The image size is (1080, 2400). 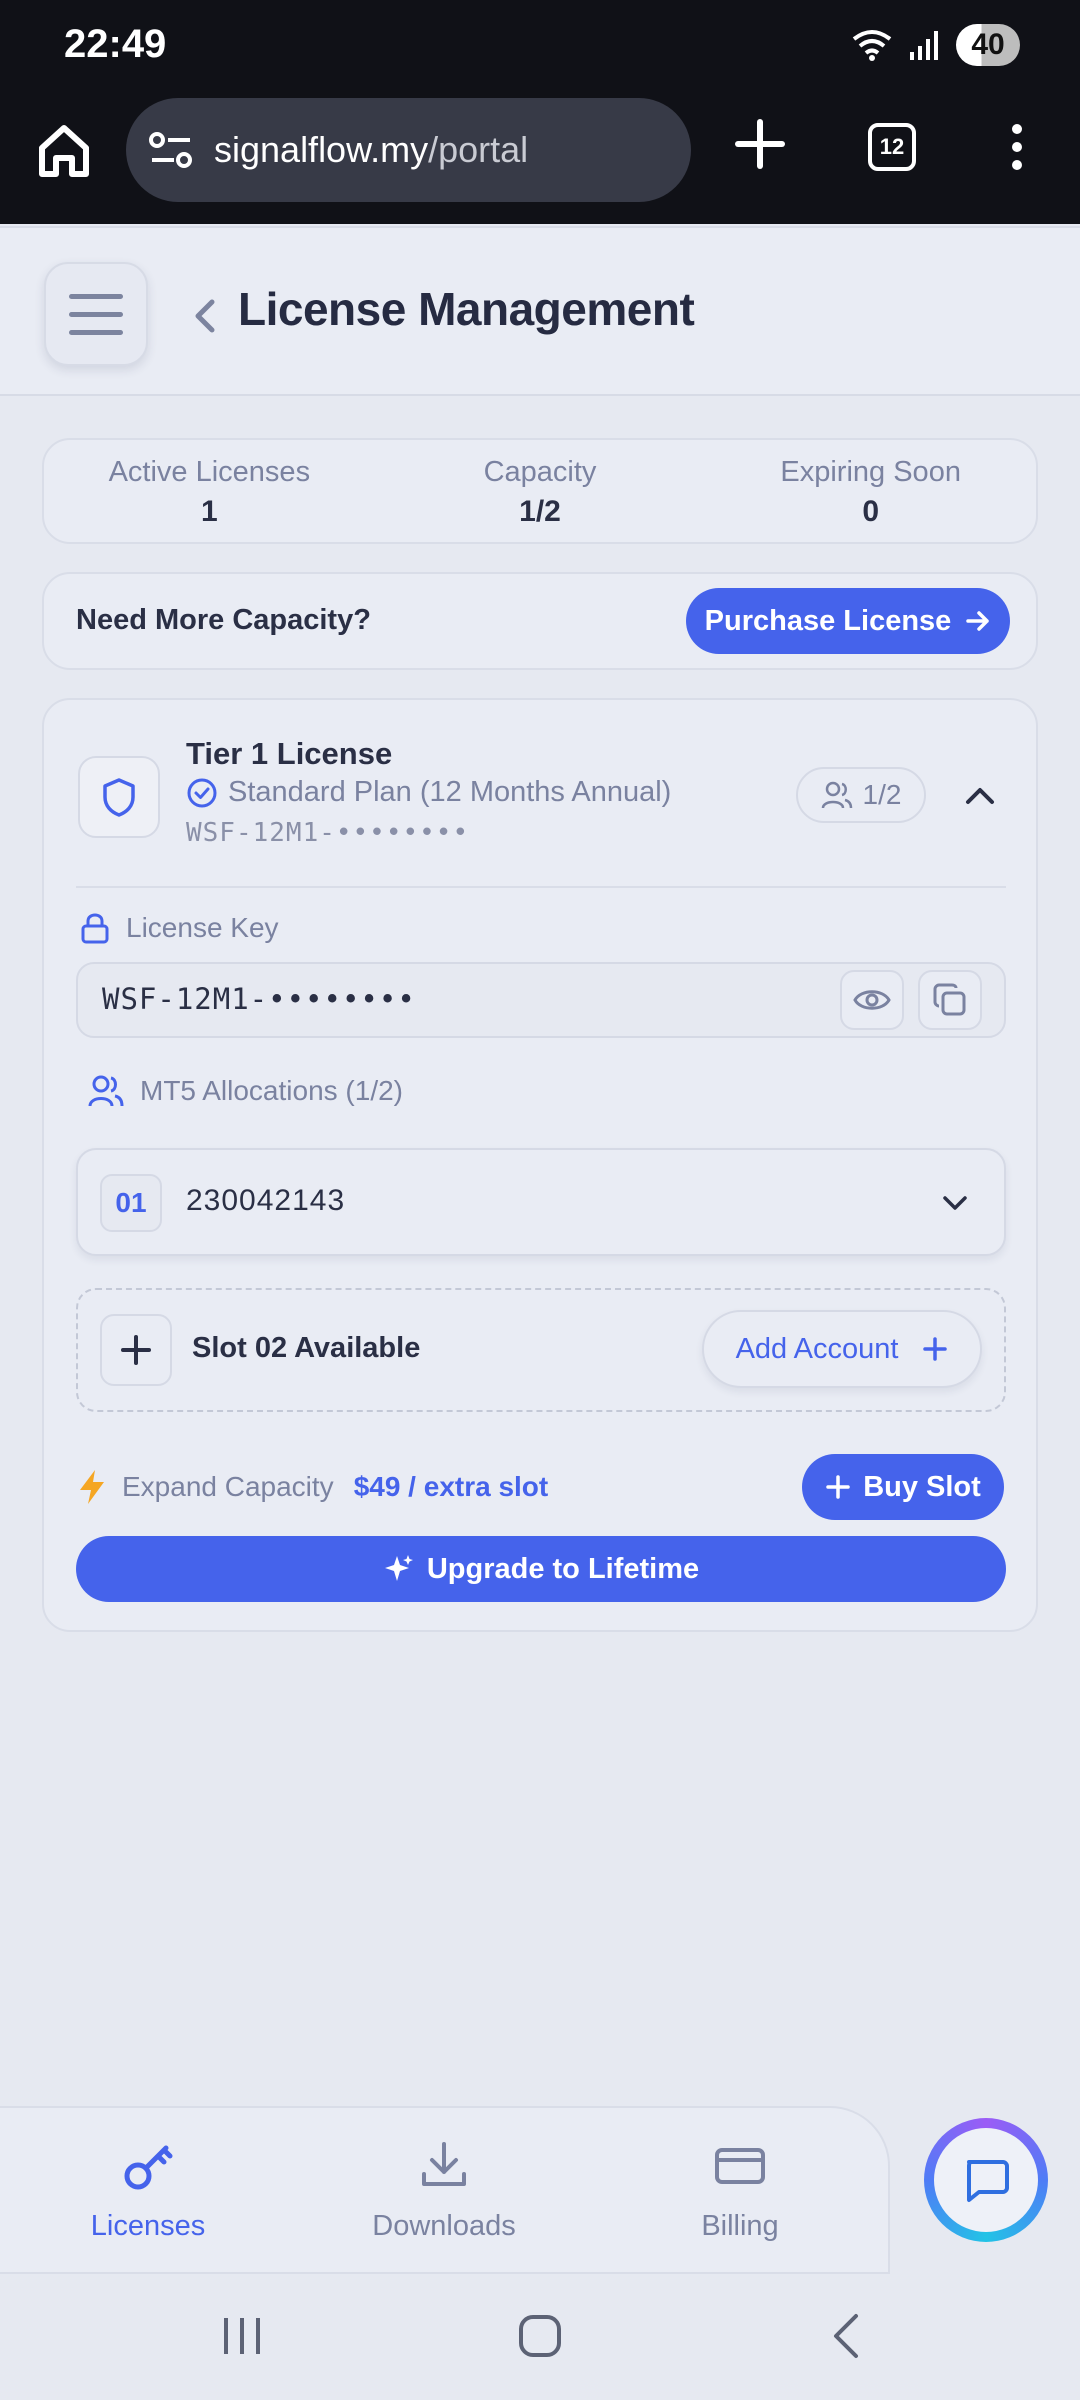 I want to click on show-key-button, so click(x=872, y=1000).